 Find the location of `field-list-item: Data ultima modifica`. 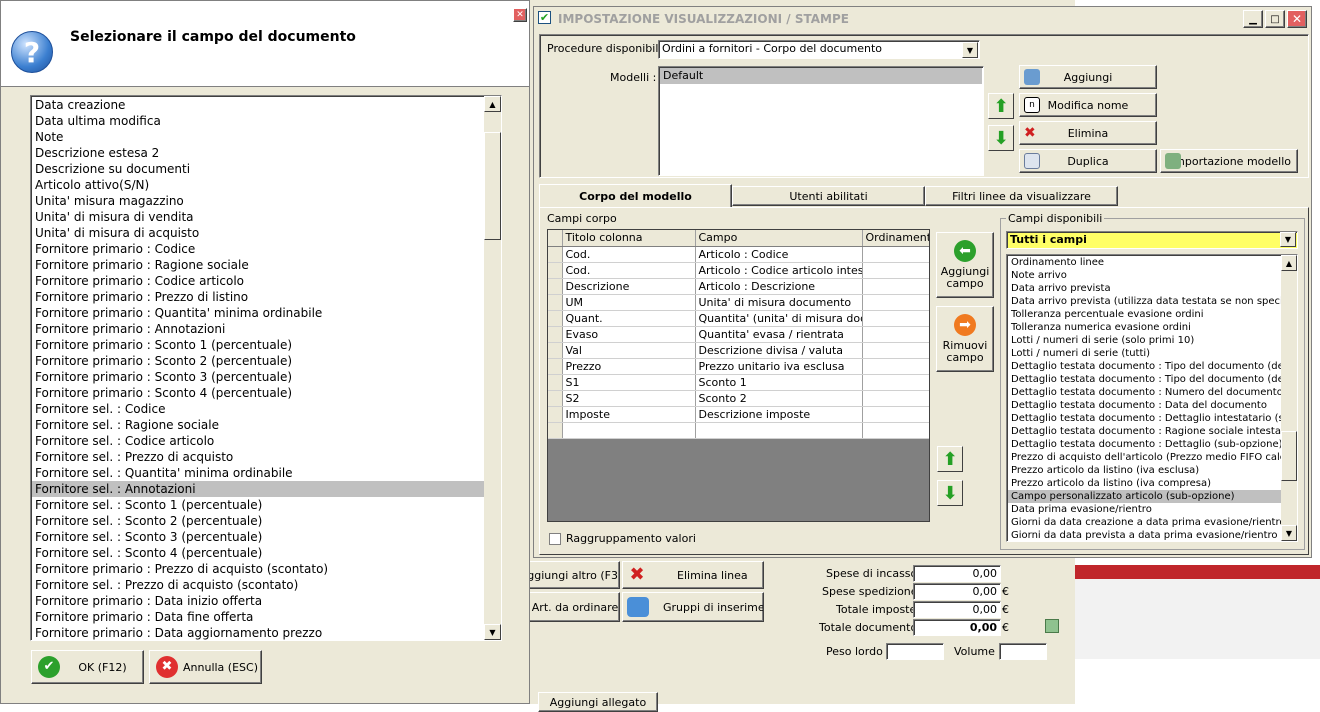

field-list-item: Data ultima modifica is located at coordinates (258, 121).